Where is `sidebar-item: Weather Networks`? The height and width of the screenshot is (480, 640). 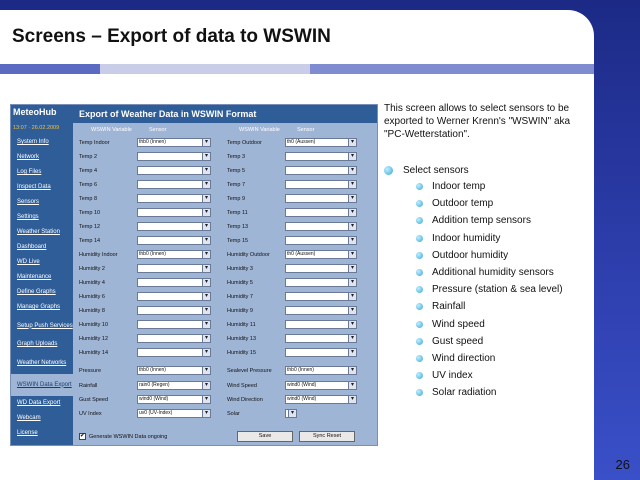 sidebar-item: Weather Networks is located at coordinates (42, 363).